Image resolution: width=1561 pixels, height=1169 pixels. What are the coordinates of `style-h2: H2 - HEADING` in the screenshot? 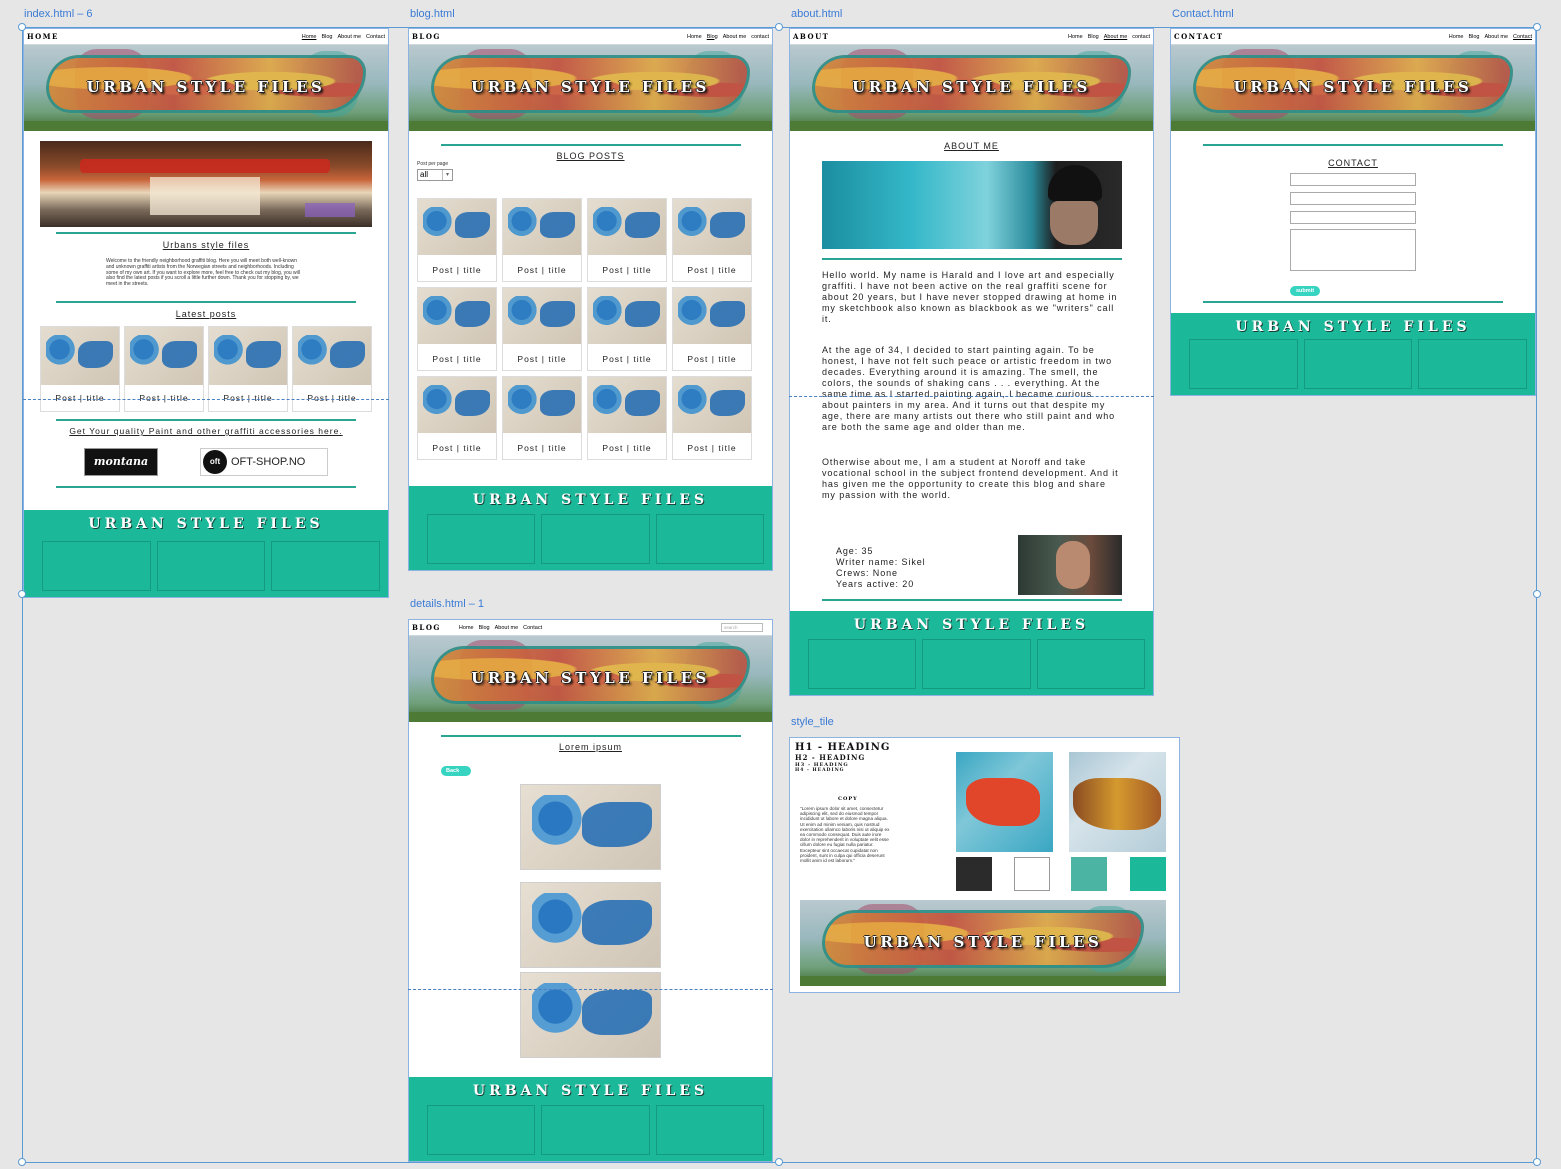 It's located at (830, 757).